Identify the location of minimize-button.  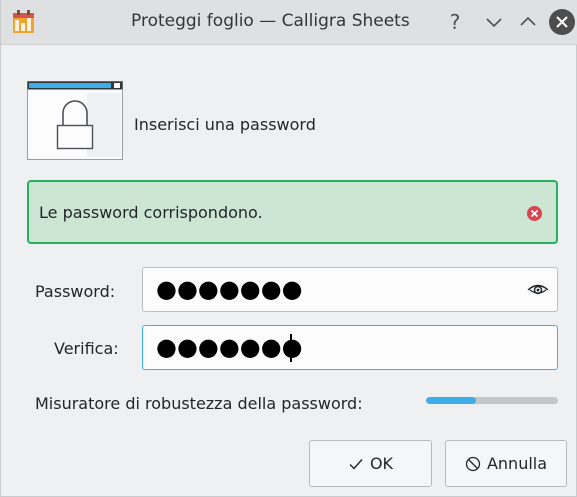
(494, 22).